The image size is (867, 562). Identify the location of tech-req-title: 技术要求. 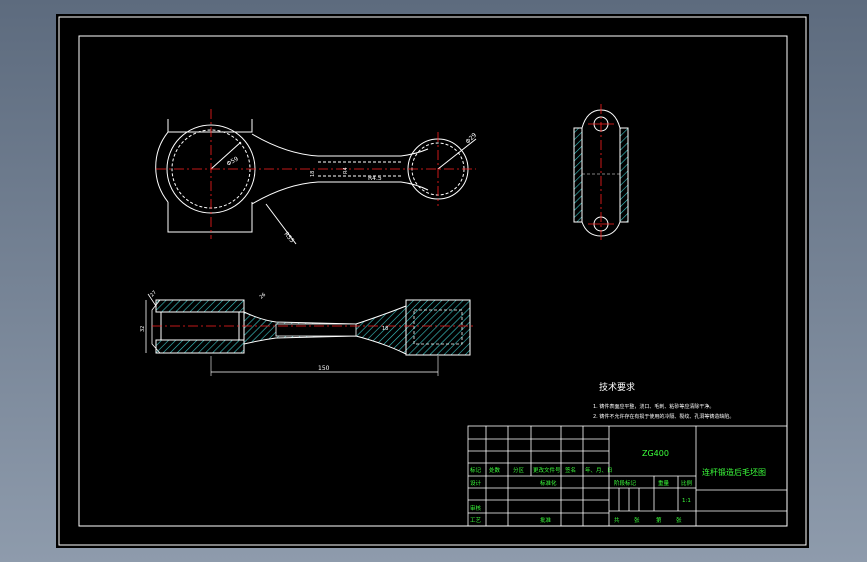
(617, 387).